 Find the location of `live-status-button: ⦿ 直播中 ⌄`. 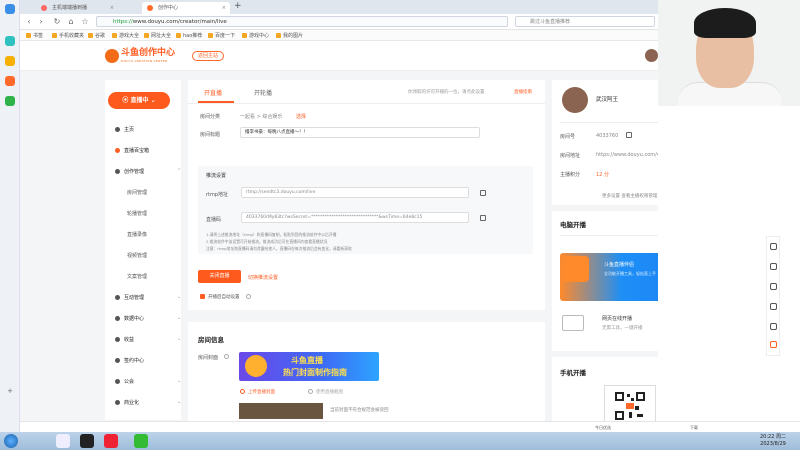

live-status-button: ⦿ 直播中 ⌄ is located at coordinates (139, 100).